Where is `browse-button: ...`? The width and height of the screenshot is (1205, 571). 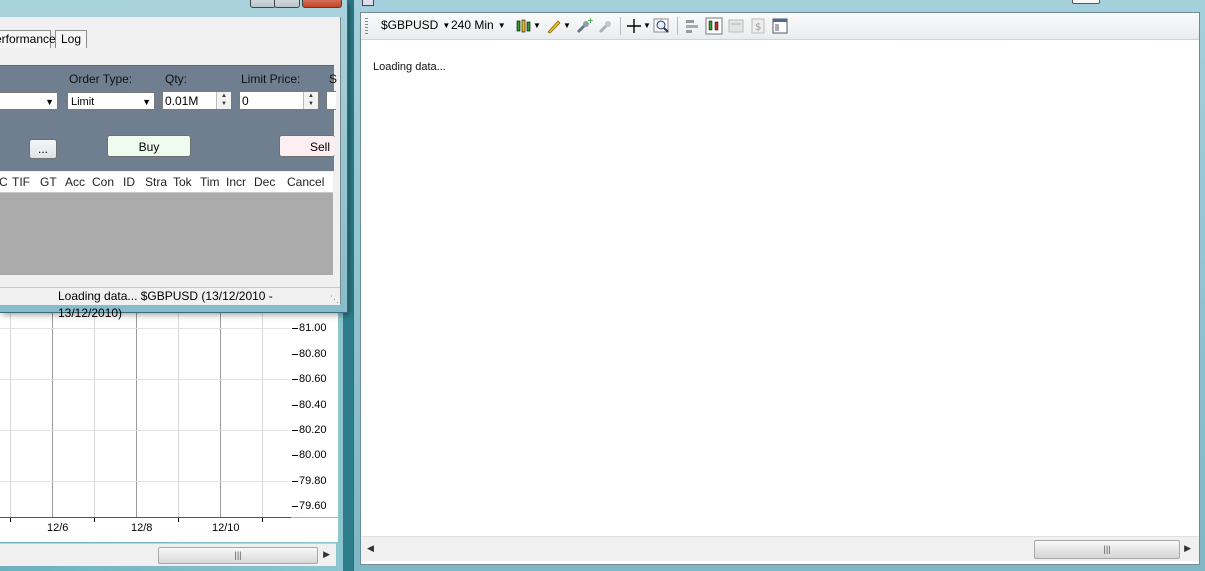 browse-button: ... is located at coordinates (43, 149).